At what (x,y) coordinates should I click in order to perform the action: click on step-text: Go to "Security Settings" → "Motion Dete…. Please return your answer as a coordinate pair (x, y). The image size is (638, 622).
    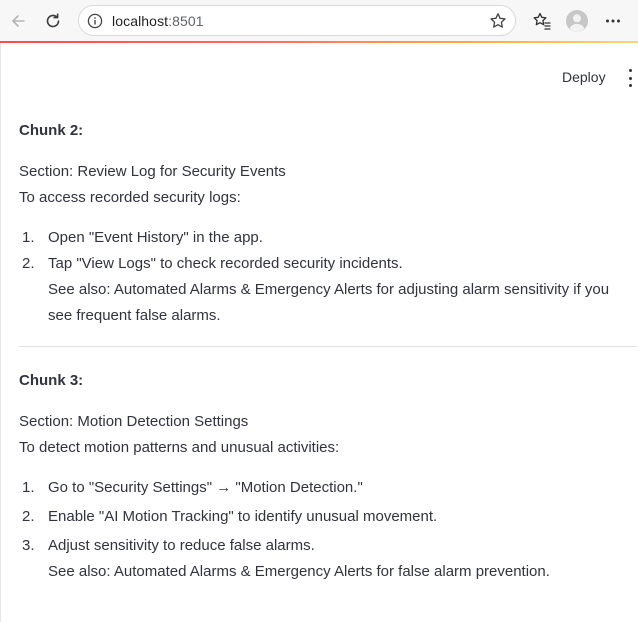
    Looking at the image, I should click on (205, 487).